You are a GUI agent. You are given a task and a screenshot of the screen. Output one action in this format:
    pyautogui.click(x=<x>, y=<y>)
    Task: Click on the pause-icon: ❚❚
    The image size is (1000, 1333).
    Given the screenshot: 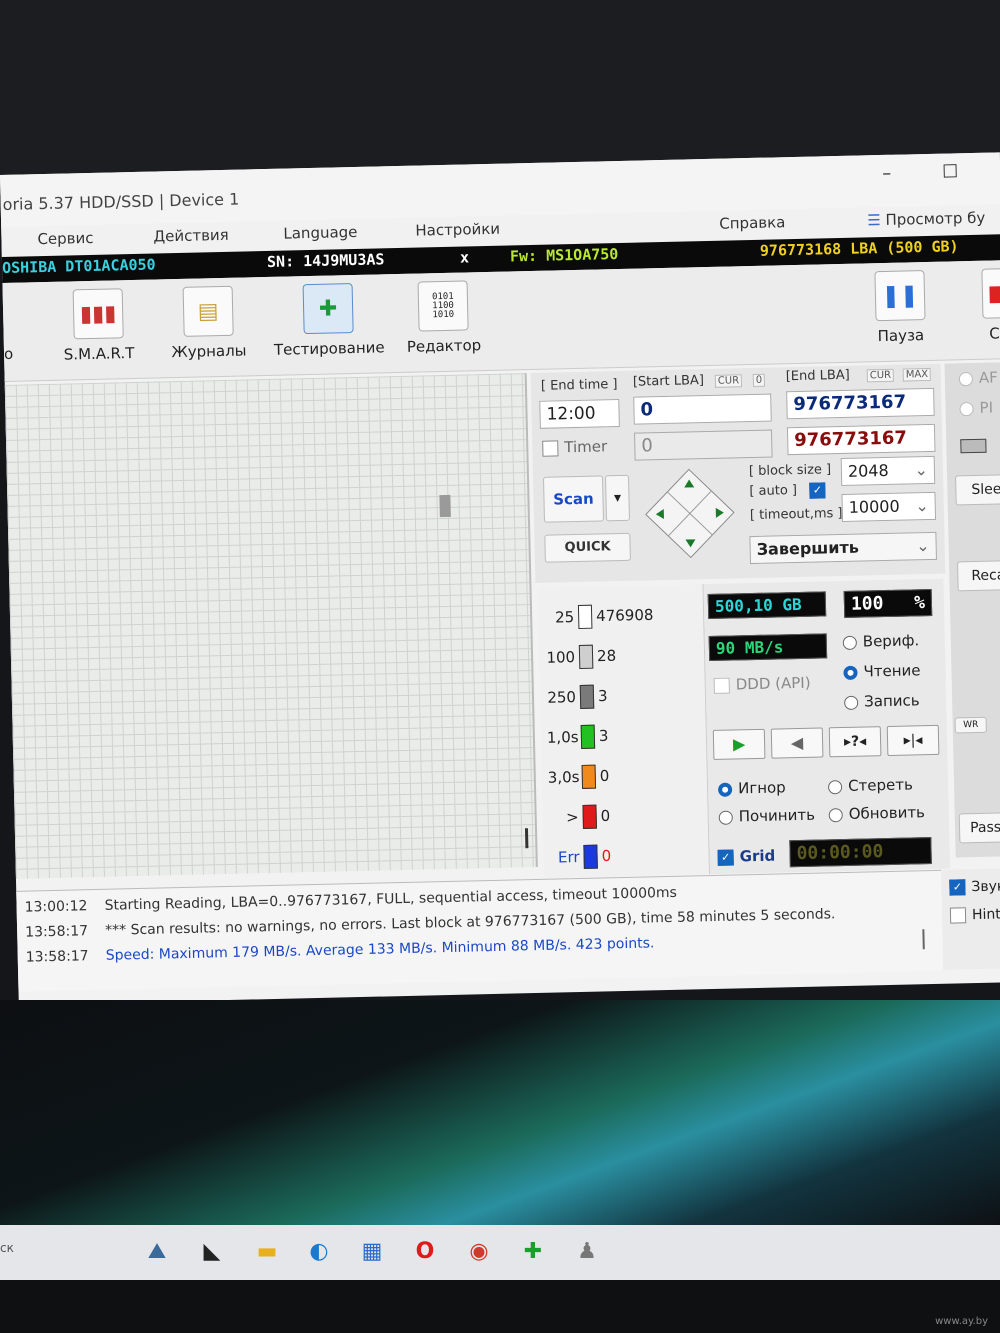 What is the action you would take?
    pyautogui.click(x=900, y=296)
    